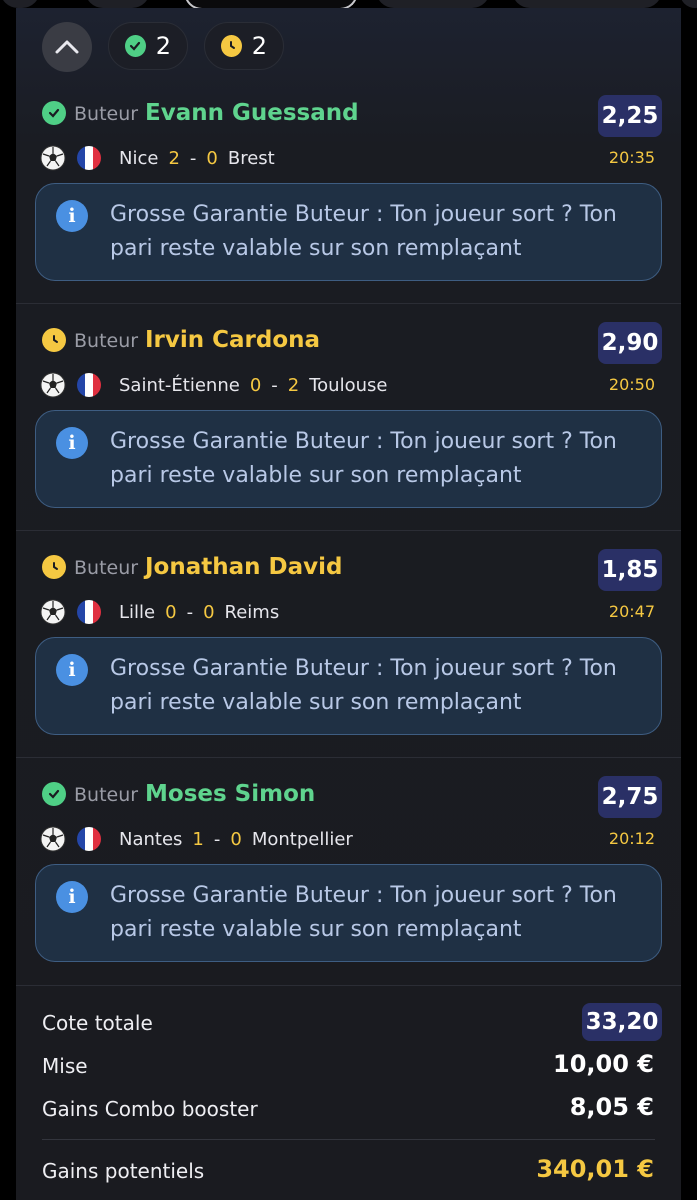 The height and width of the screenshot is (1200, 697). I want to click on match-time: 20:12, so click(631, 838).